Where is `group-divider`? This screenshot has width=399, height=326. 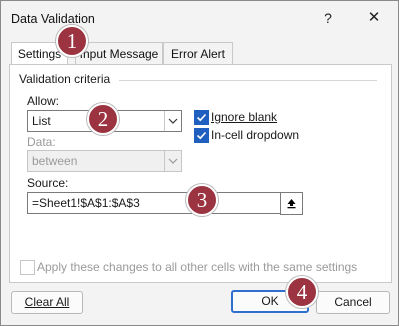 group-divider is located at coordinates (248, 80).